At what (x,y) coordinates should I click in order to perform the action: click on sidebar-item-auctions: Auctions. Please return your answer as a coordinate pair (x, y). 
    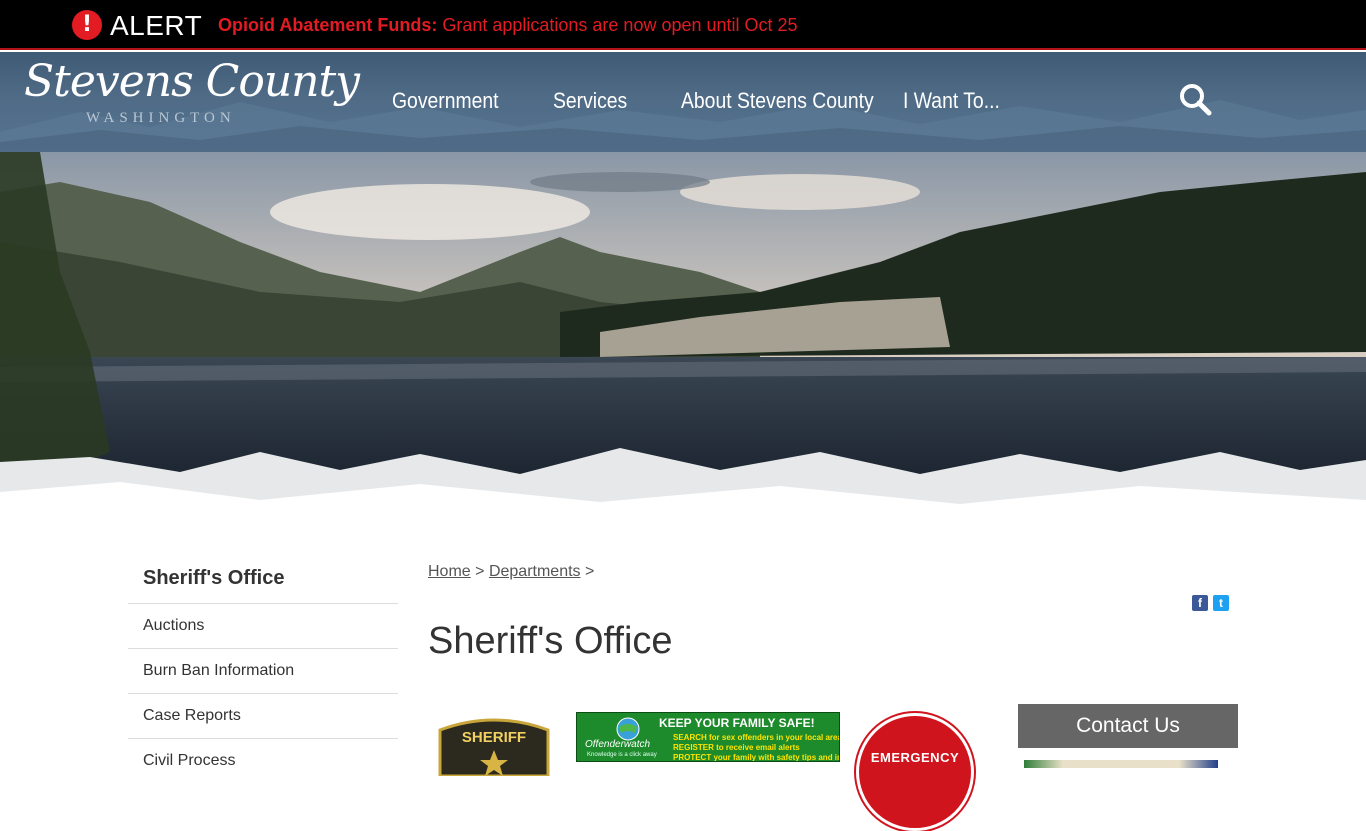
    Looking at the image, I should click on (263, 625).